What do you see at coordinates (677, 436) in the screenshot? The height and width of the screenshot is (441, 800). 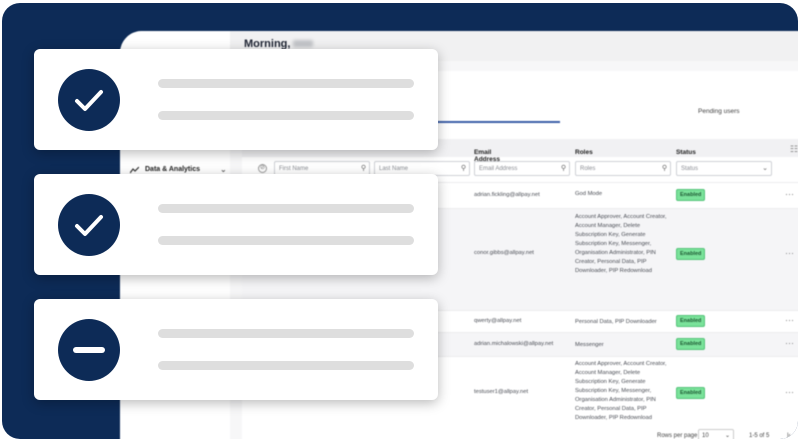 I see `rows-per-page-label: Rows per page` at bounding box center [677, 436].